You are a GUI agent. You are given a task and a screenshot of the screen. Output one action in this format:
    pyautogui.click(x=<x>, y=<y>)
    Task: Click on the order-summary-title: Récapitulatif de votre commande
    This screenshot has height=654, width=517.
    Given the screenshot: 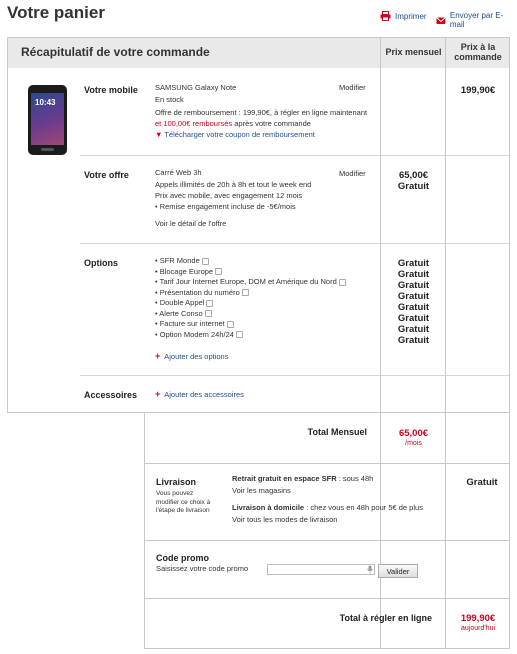 What is the action you would take?
    pyautogui.click(x=115, y=52)
    